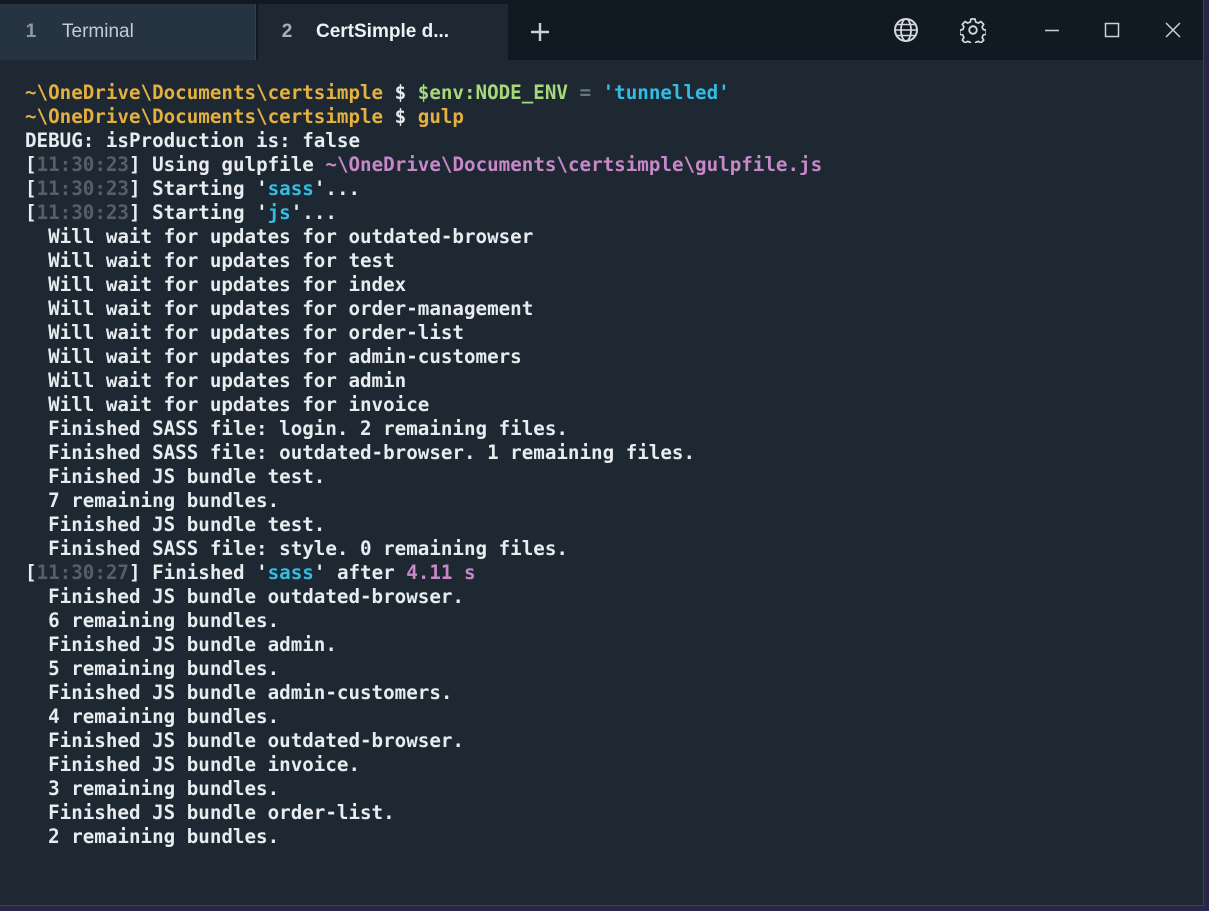 This screenshot has height=911, width=1209. I want to click on terminal-line: DEBUG: isProduction is: false, so click(609, 141).